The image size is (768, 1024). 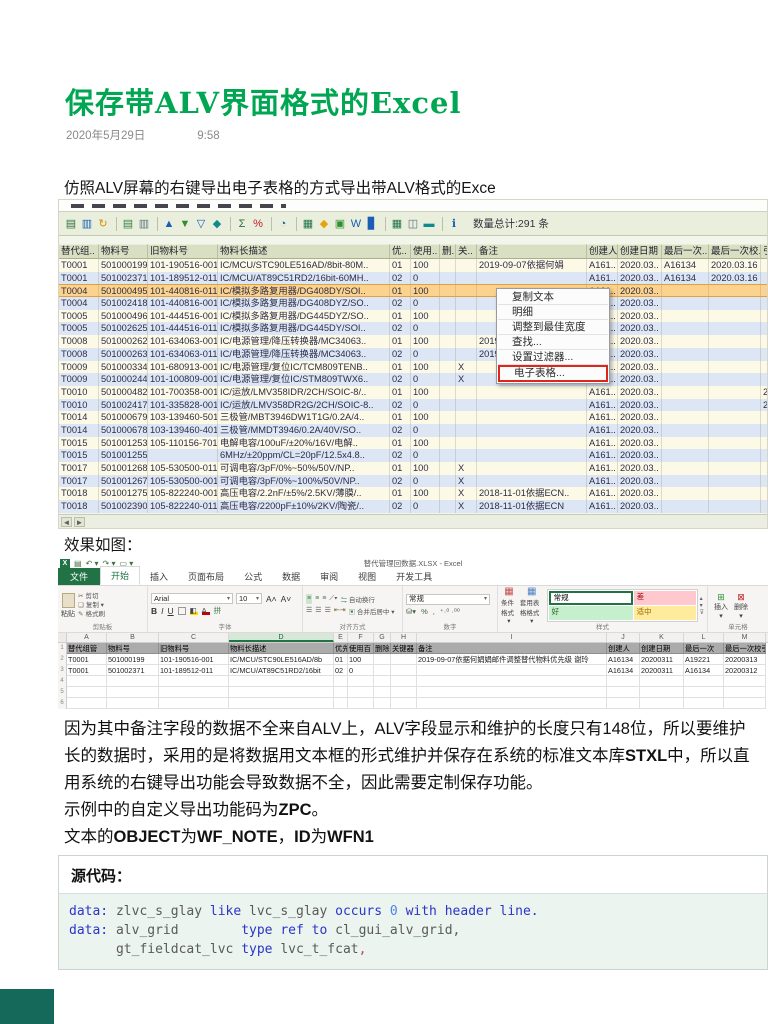 I want to click on font-size-select: 10 ▾, so click(x=249, y=598).